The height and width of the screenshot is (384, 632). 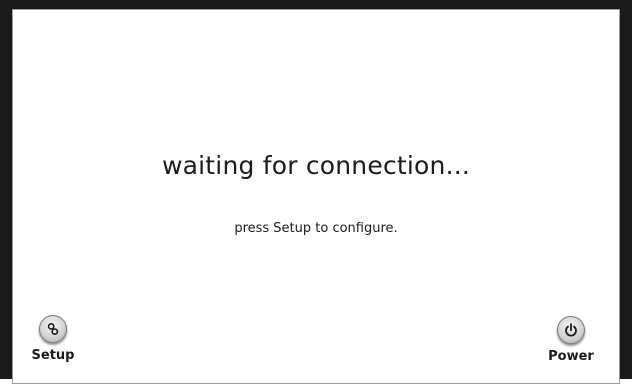 What do you see at coordinates (571, 330) in the screenshot?
I see `power-icon` at bounding box center [571, 330].